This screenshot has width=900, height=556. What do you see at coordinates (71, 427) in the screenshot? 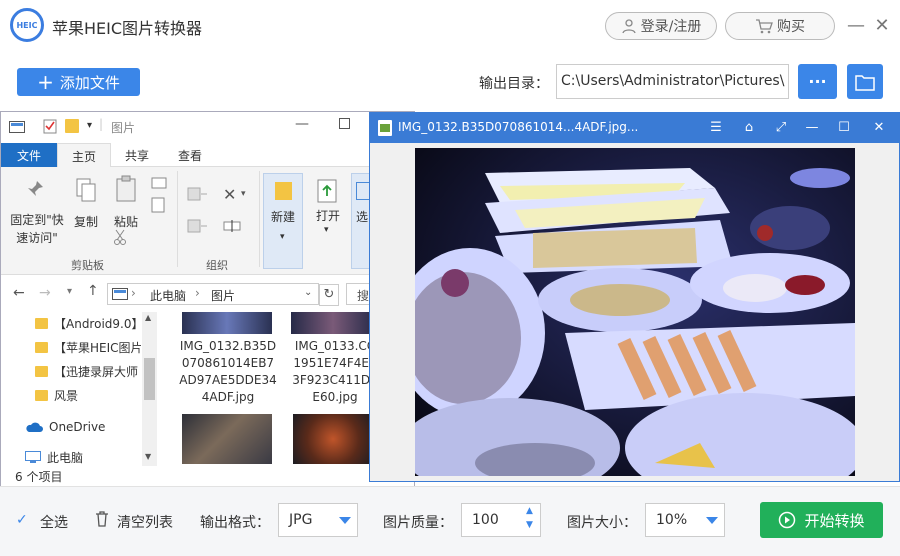
I see `nav-item-onedrive: OneDrive` at bounding box center [71, 427].